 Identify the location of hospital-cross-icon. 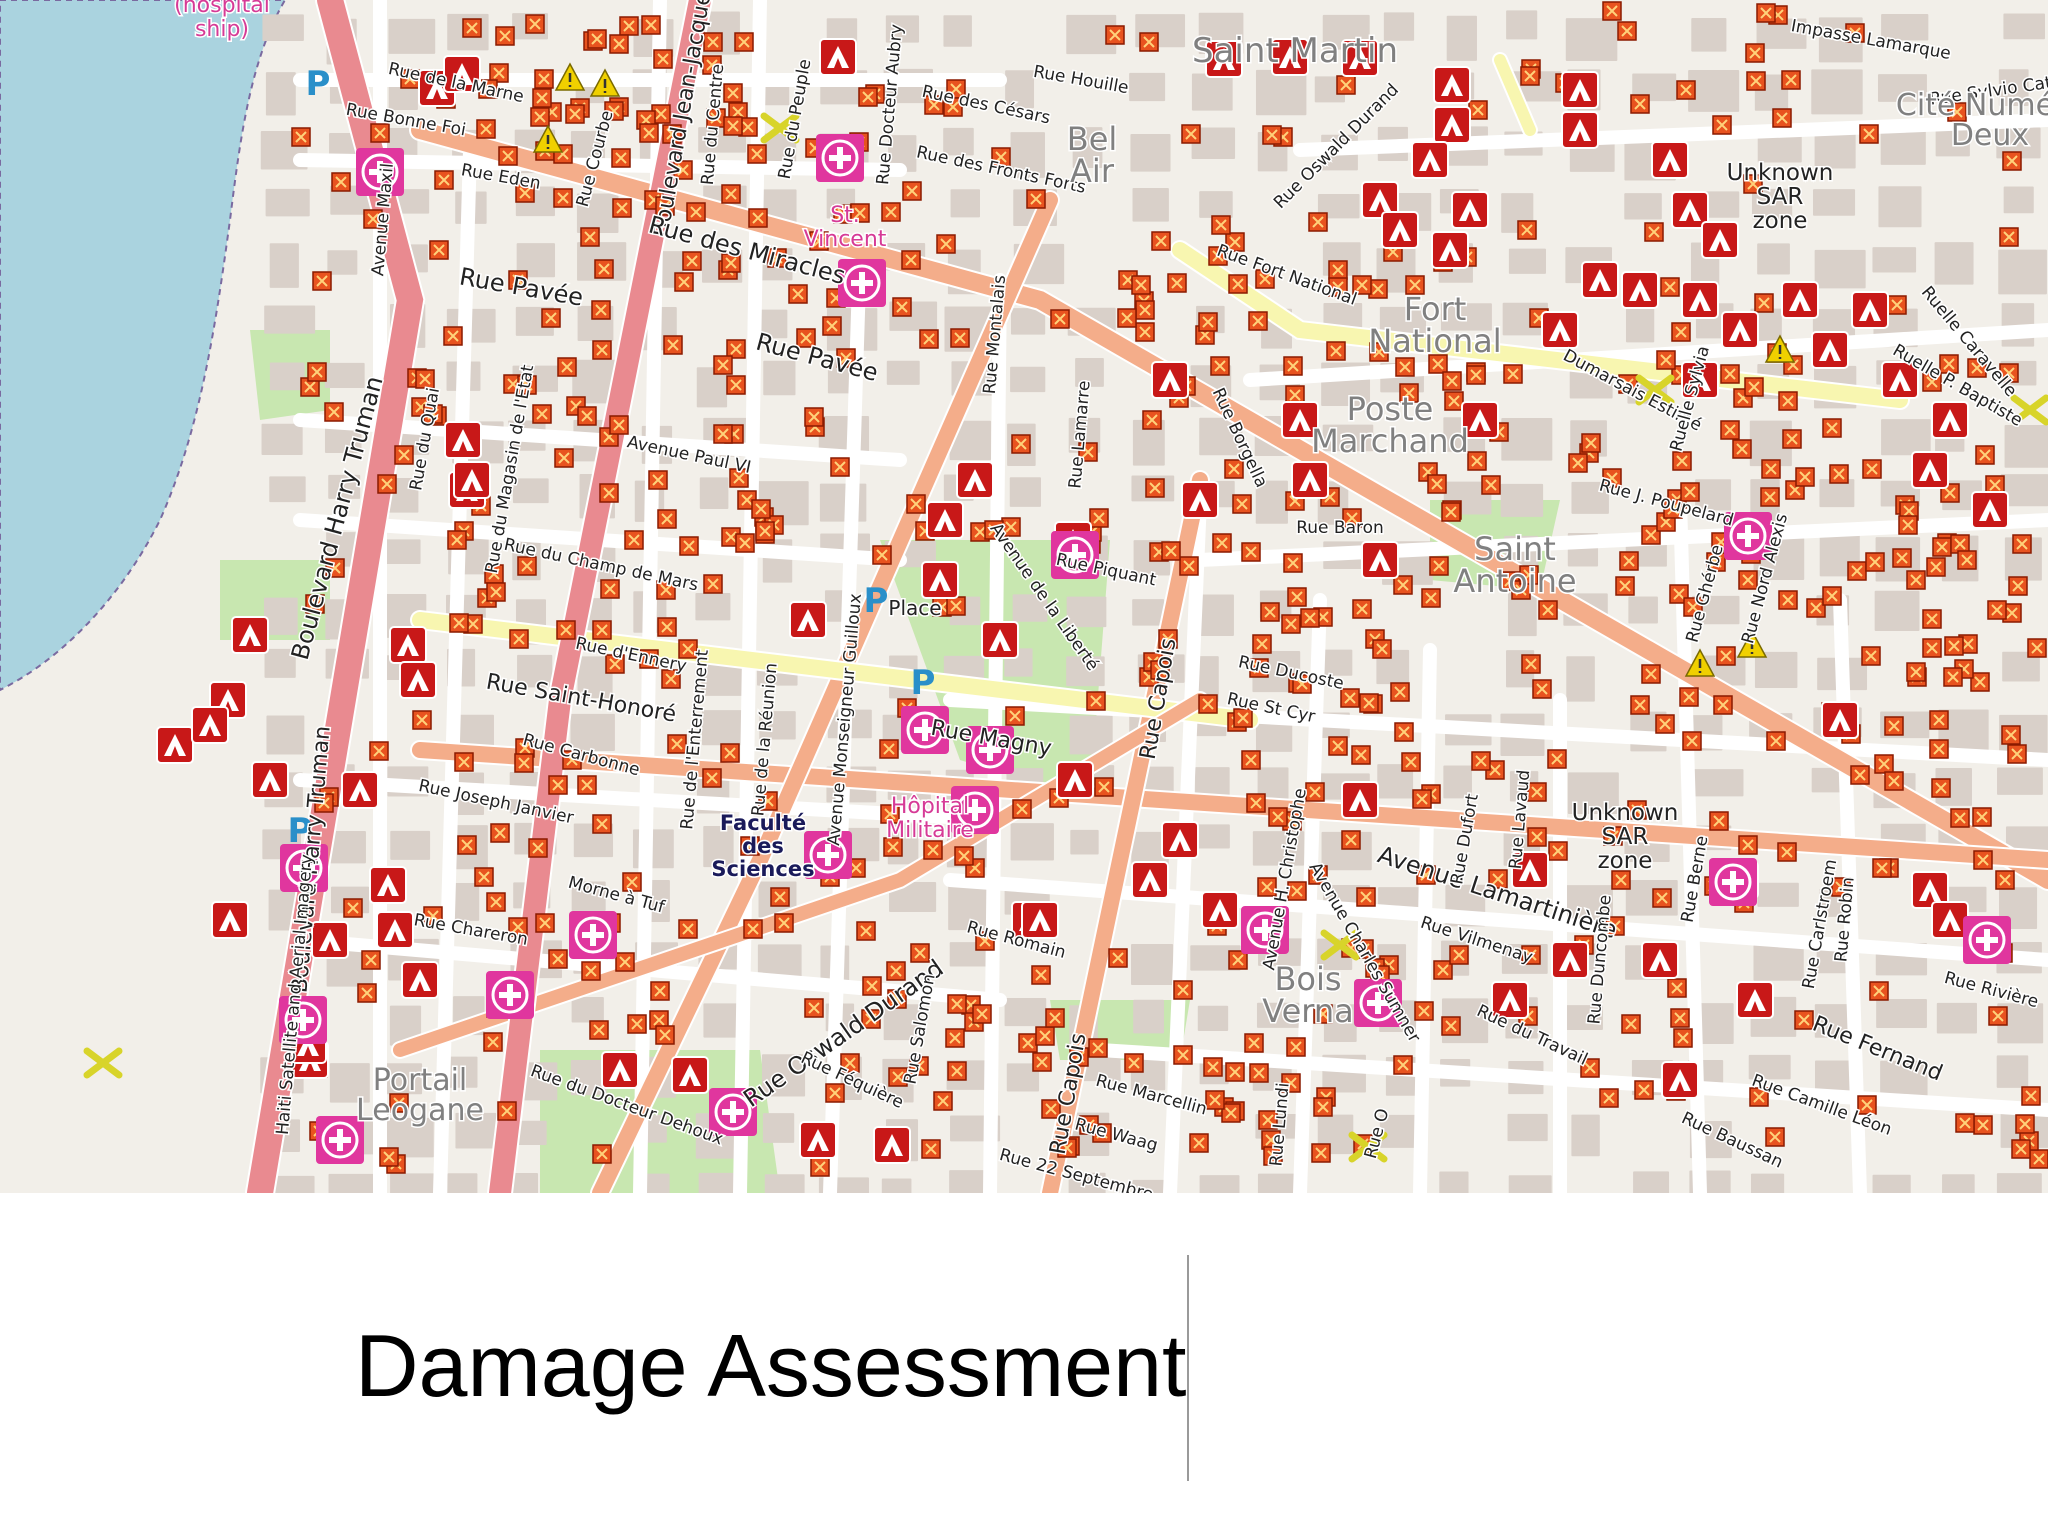
(593, 935).